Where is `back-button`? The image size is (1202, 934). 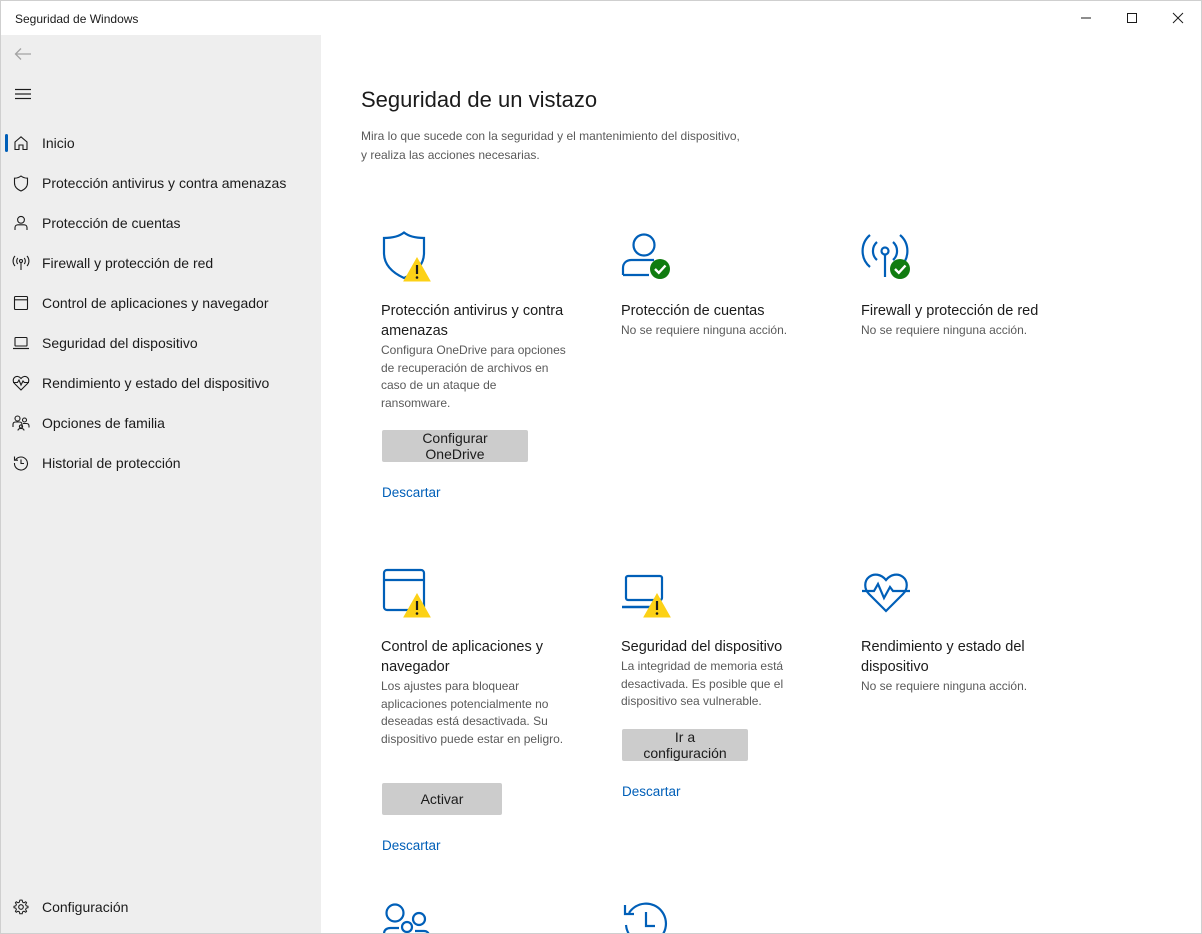 back-button is located at coordinates (23, 54).